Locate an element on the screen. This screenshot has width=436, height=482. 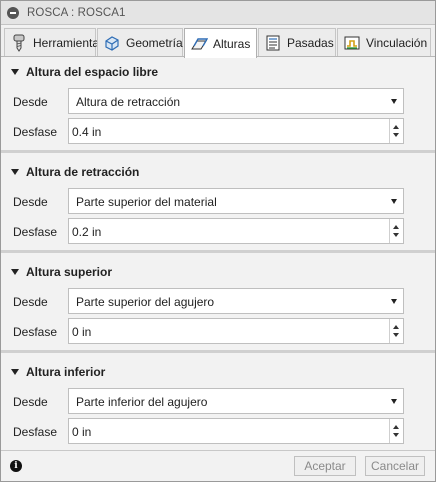
from-row: Desde Parte superior del material is located at coordinates (218, 202).